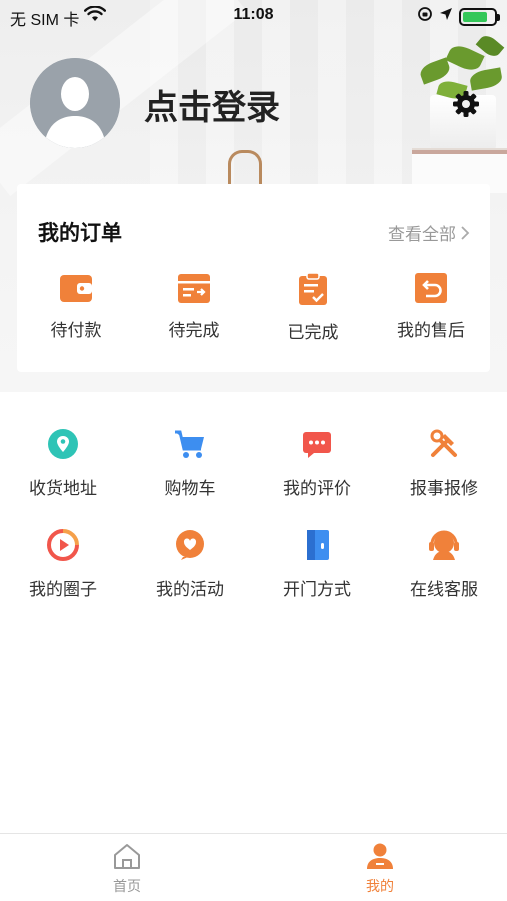  I want to click on door-icon, so click(318, 545).